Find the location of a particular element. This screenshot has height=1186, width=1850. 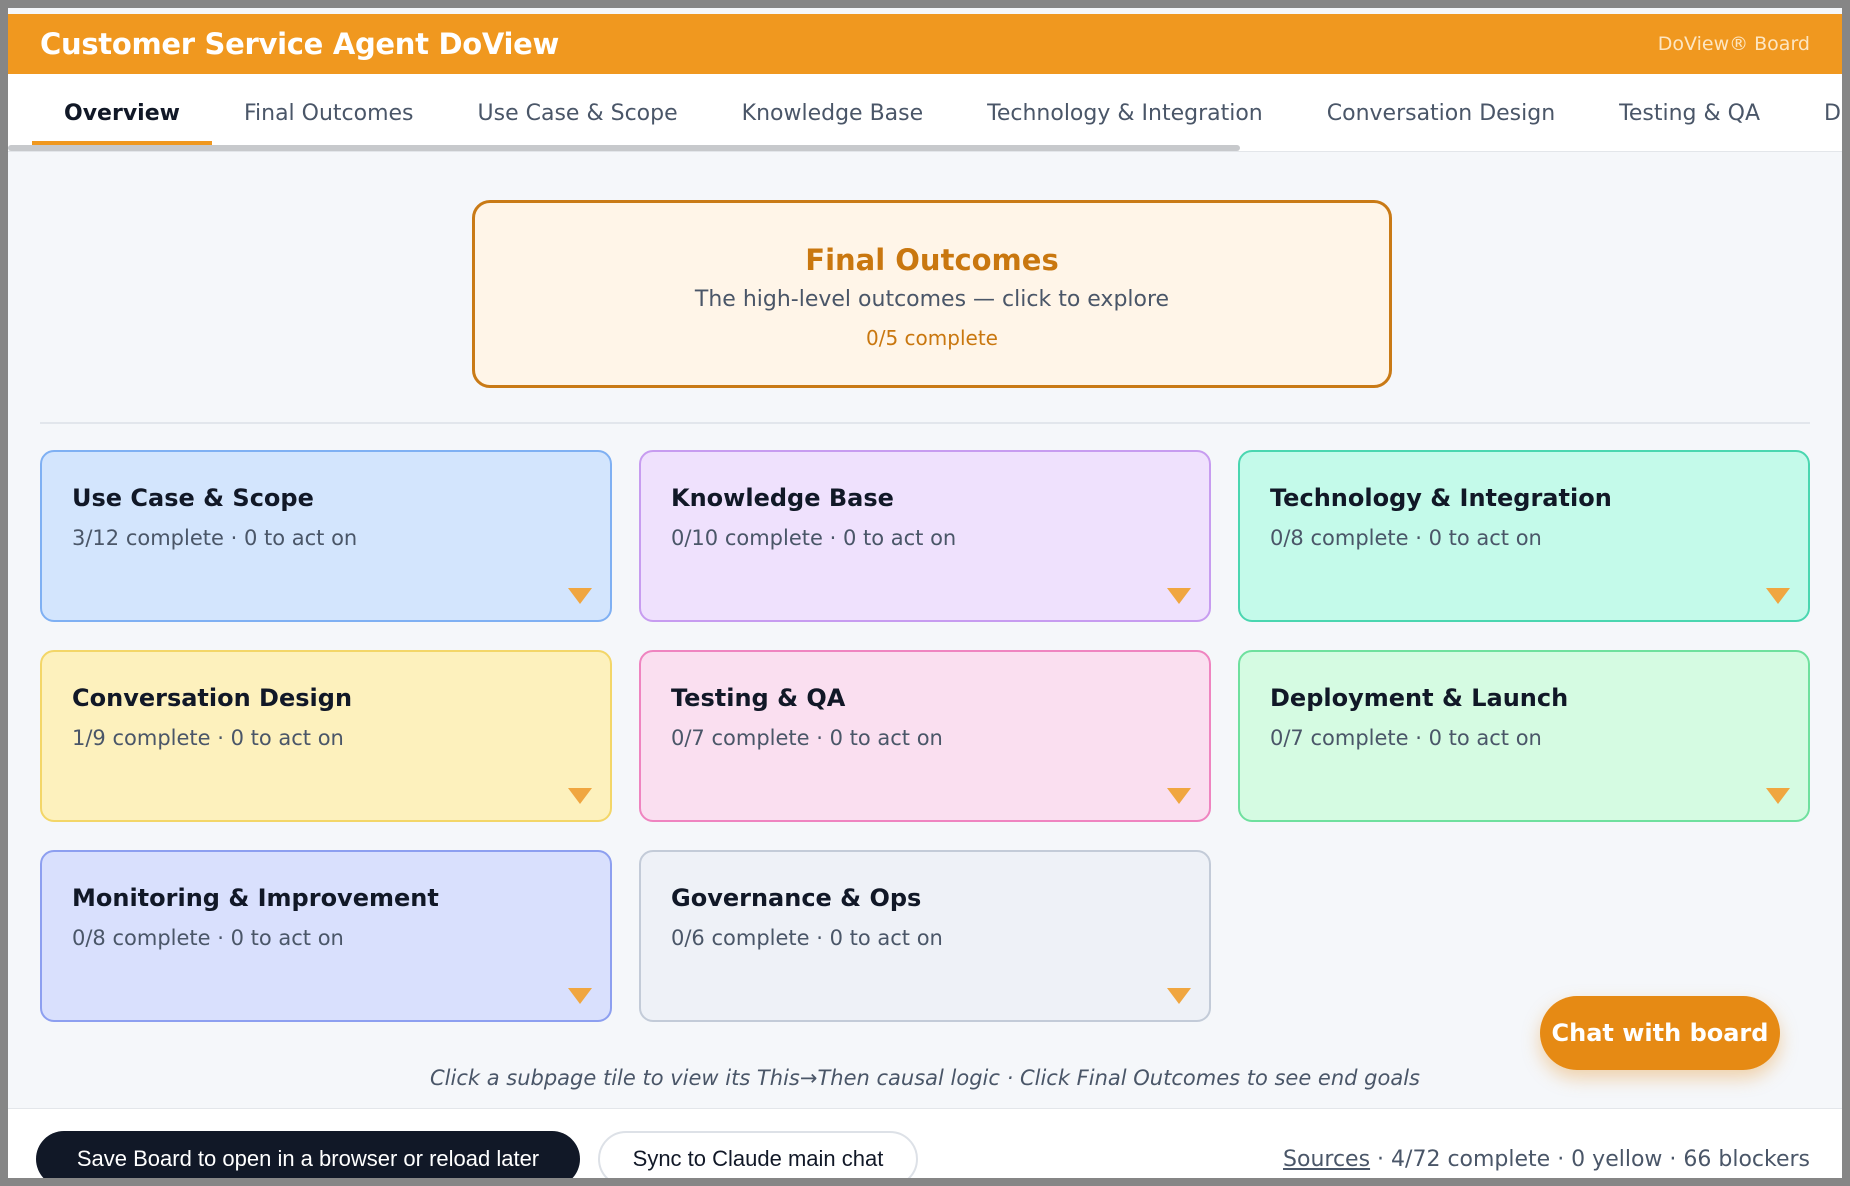

sources-link: Sources is located at coordinates (1326, 1159).